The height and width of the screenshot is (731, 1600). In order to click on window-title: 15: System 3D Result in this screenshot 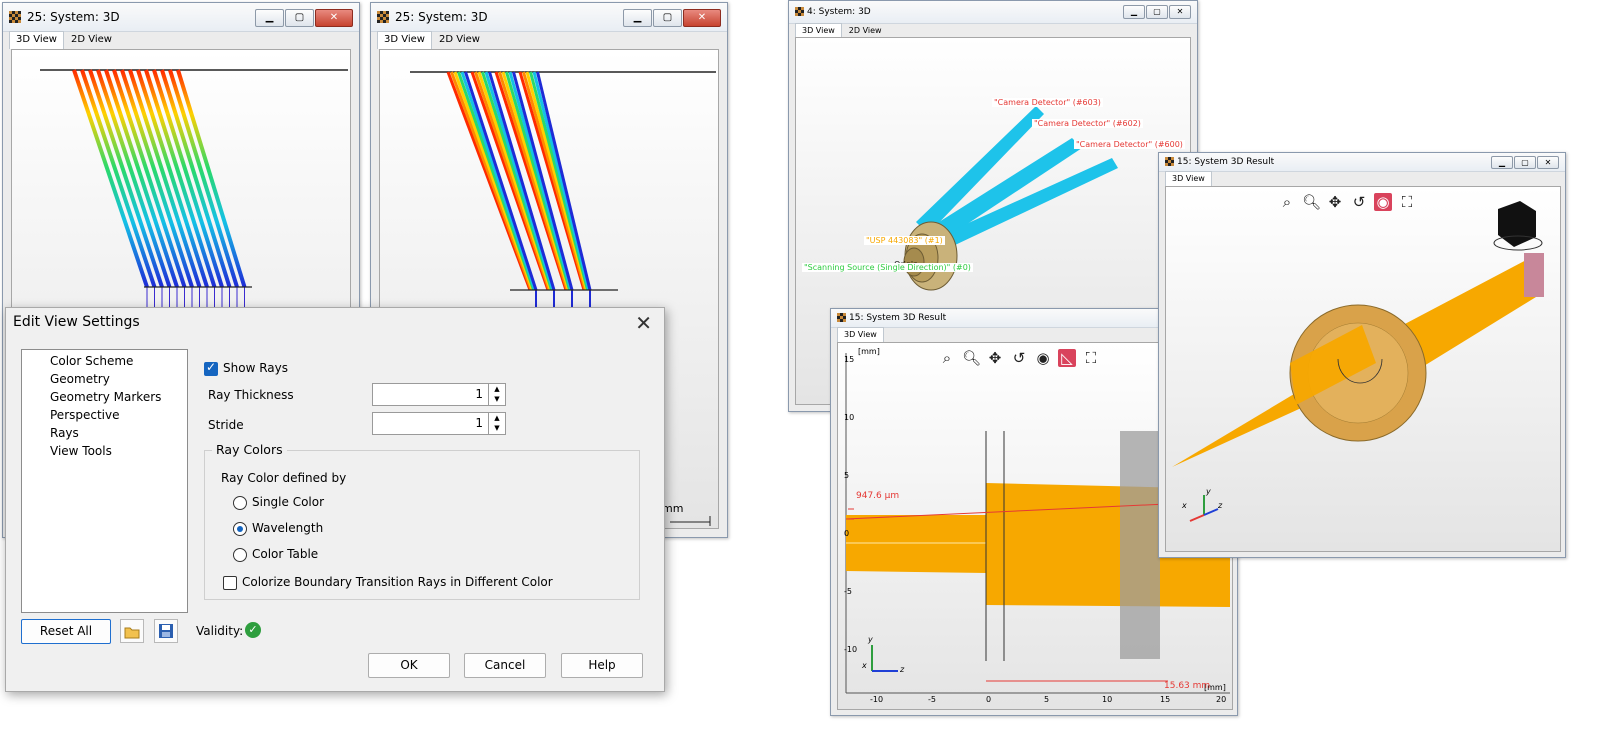, I will do `click(898, 318)`.